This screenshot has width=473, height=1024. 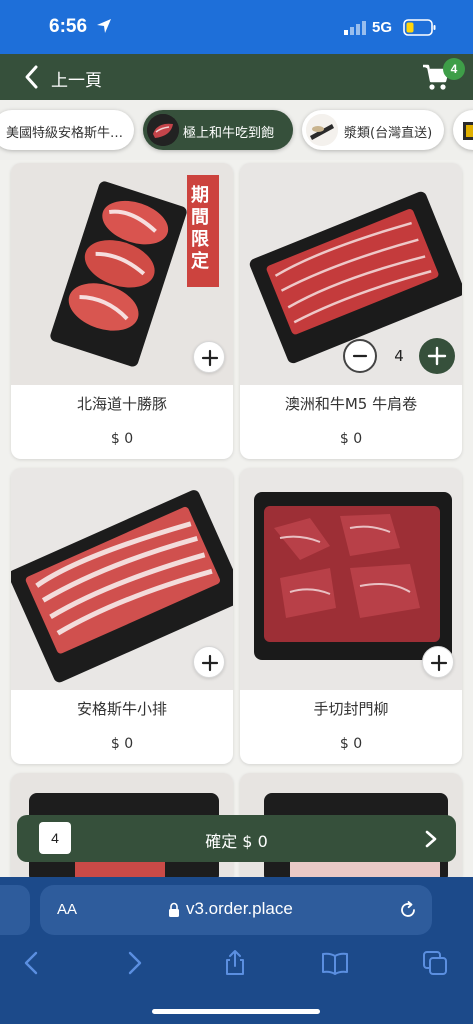 I want to click on signal-icon, so click(x=355, y=28).